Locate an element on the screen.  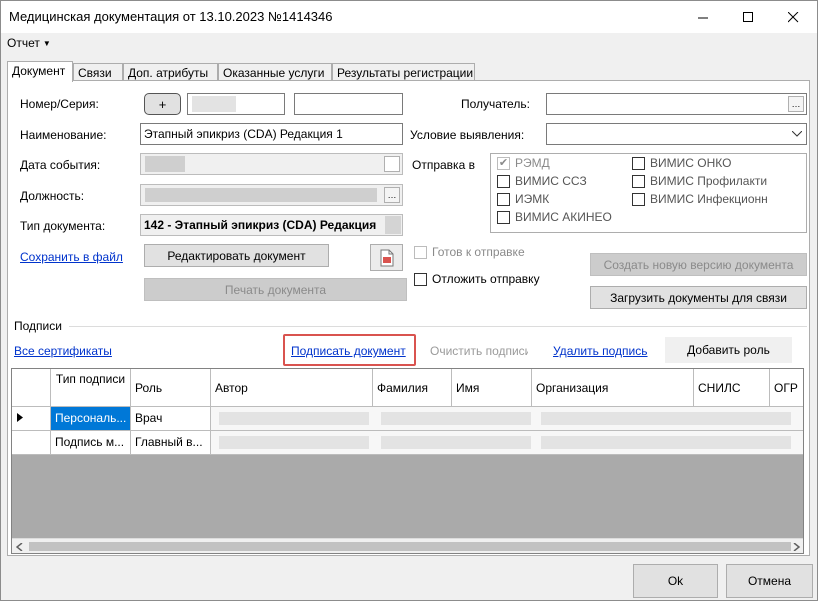
column-header: Организация is located at coordinates (613, 387).